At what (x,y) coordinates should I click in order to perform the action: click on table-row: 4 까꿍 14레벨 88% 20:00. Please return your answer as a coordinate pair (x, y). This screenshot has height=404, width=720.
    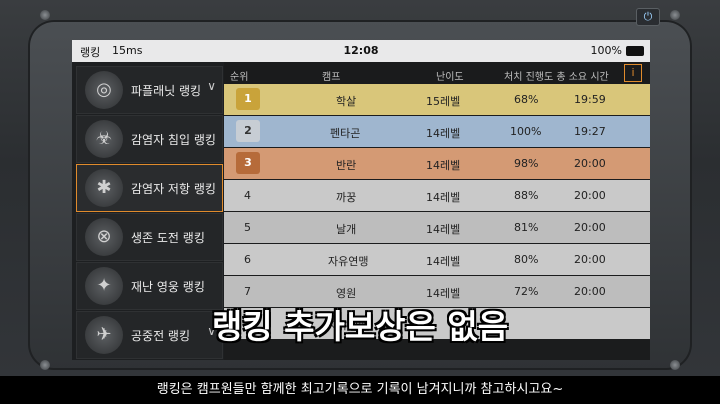
    Looking at the image, I should click on (437, 195).